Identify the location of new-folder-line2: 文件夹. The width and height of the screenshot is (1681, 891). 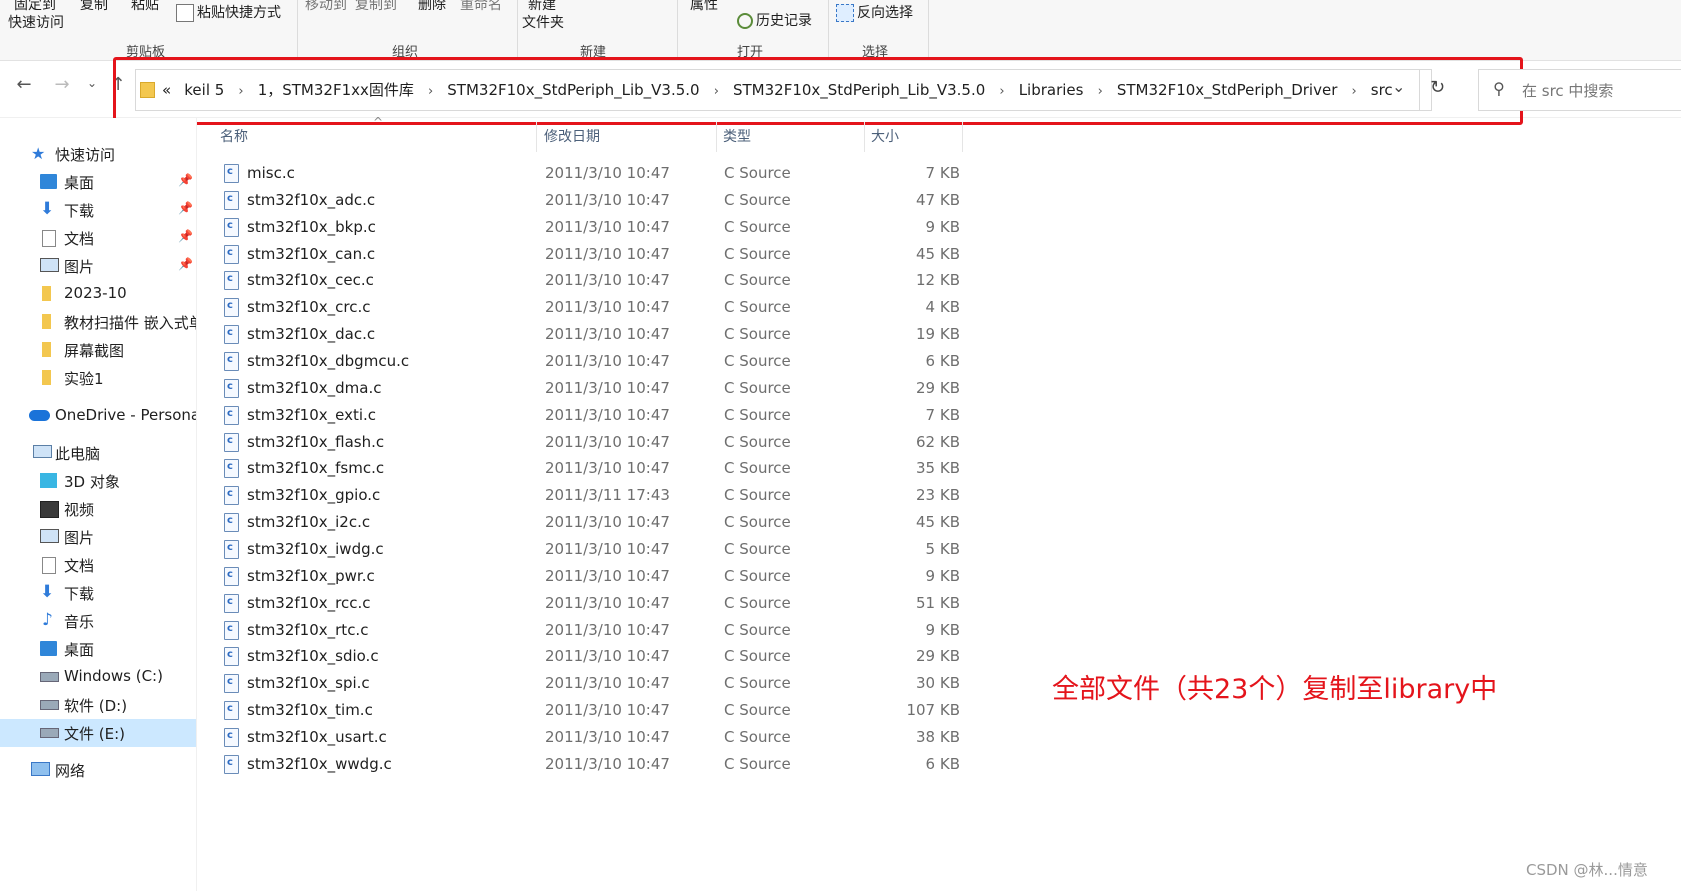
(543, 22).